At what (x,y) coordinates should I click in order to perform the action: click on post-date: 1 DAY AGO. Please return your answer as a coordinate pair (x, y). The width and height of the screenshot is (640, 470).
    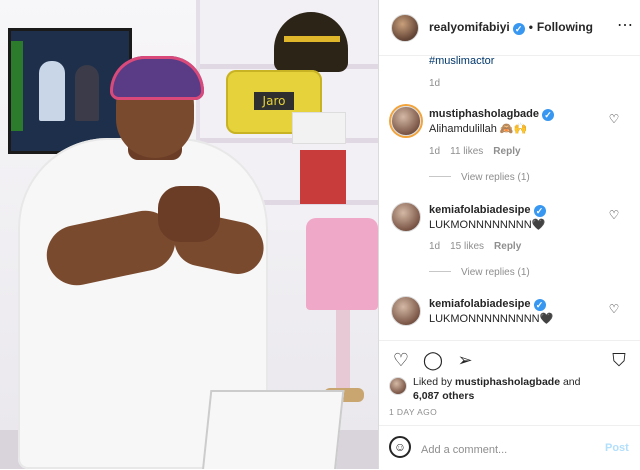
    Looking at the image, I should click on (413, 412).